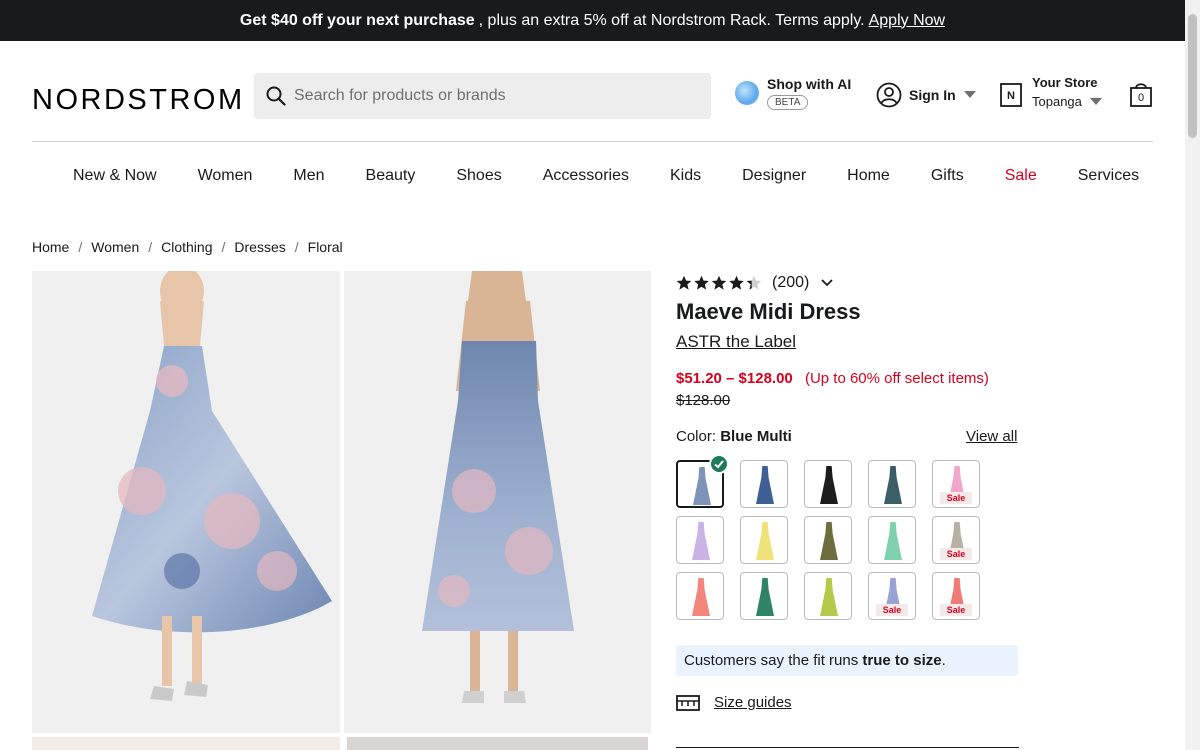 The width and height of the screenshot is (1200, 750). What do you see at coordinates (259, 247) in the screenshot?
I see `breadcrumb-dresses: Dresses` at bounding box center [259, 247].